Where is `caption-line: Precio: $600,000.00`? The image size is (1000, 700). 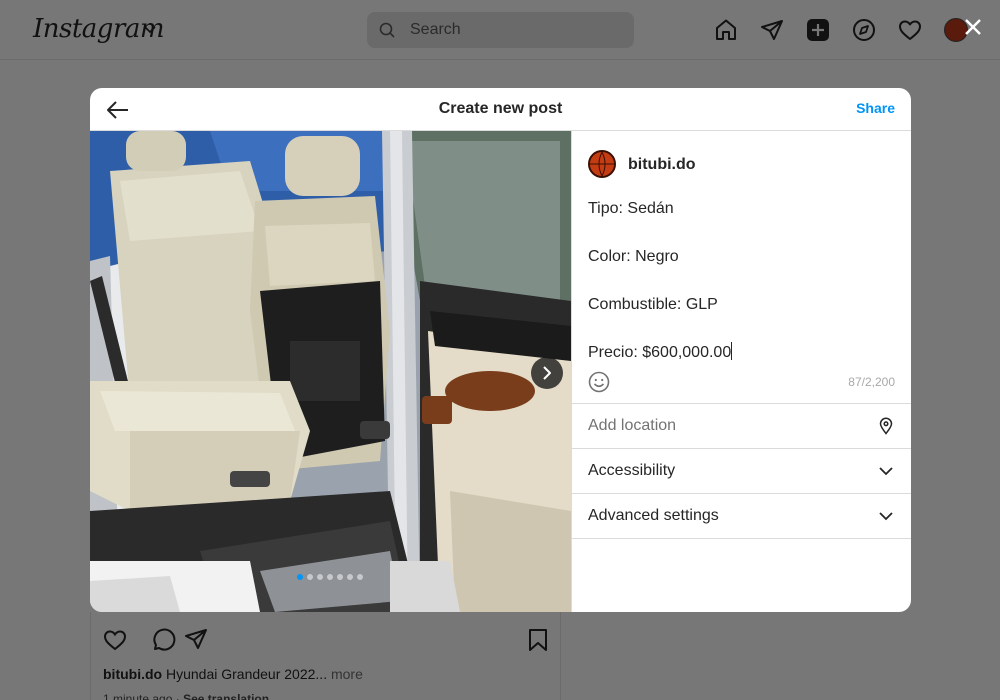
caption-line: Precio: $600,000.00 is located at coordinates (660, 352).